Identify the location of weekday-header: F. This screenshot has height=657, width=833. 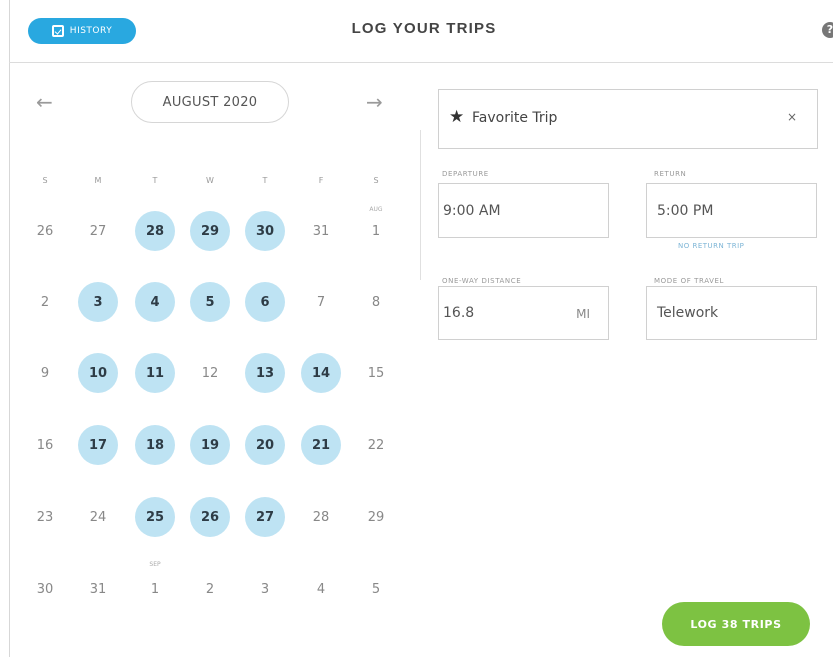
(321, 180).